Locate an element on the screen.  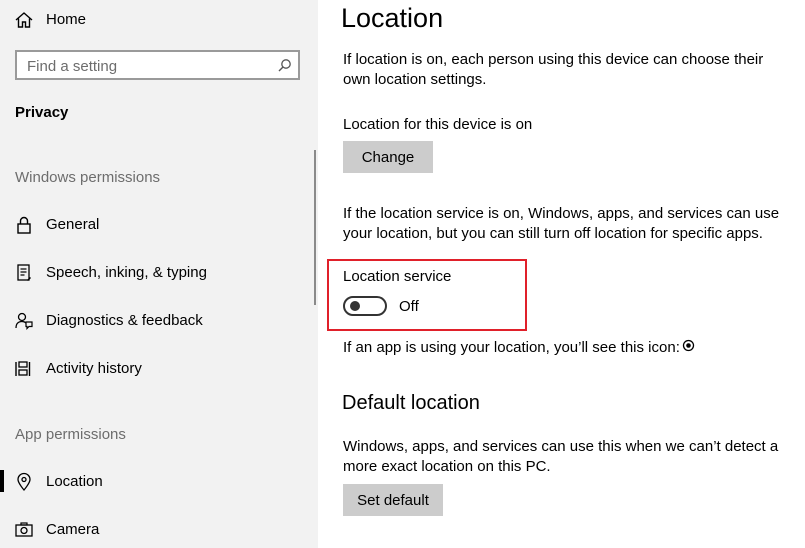
set-default-button: Set default is located at coordinates (393, 500).